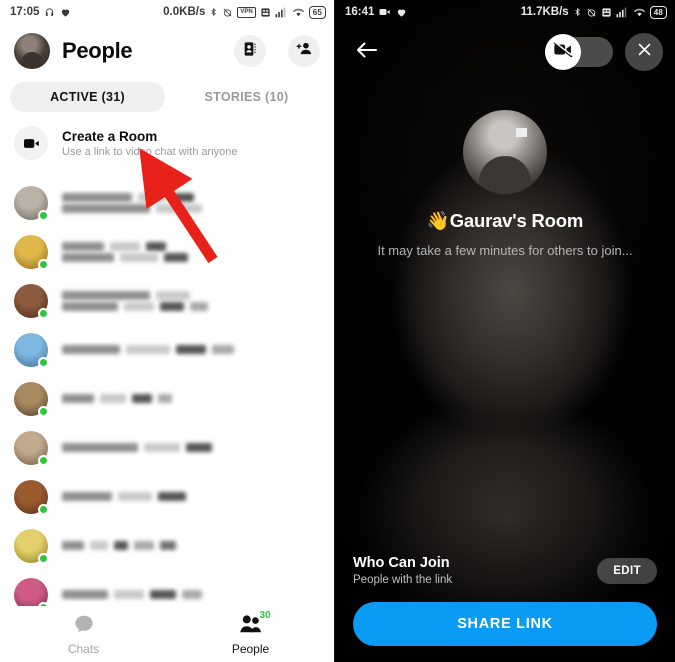  What do you see at coordinates (360, 12) in the screenshot?
I see `status-time: 16:41` at bounding box center [360, 12].